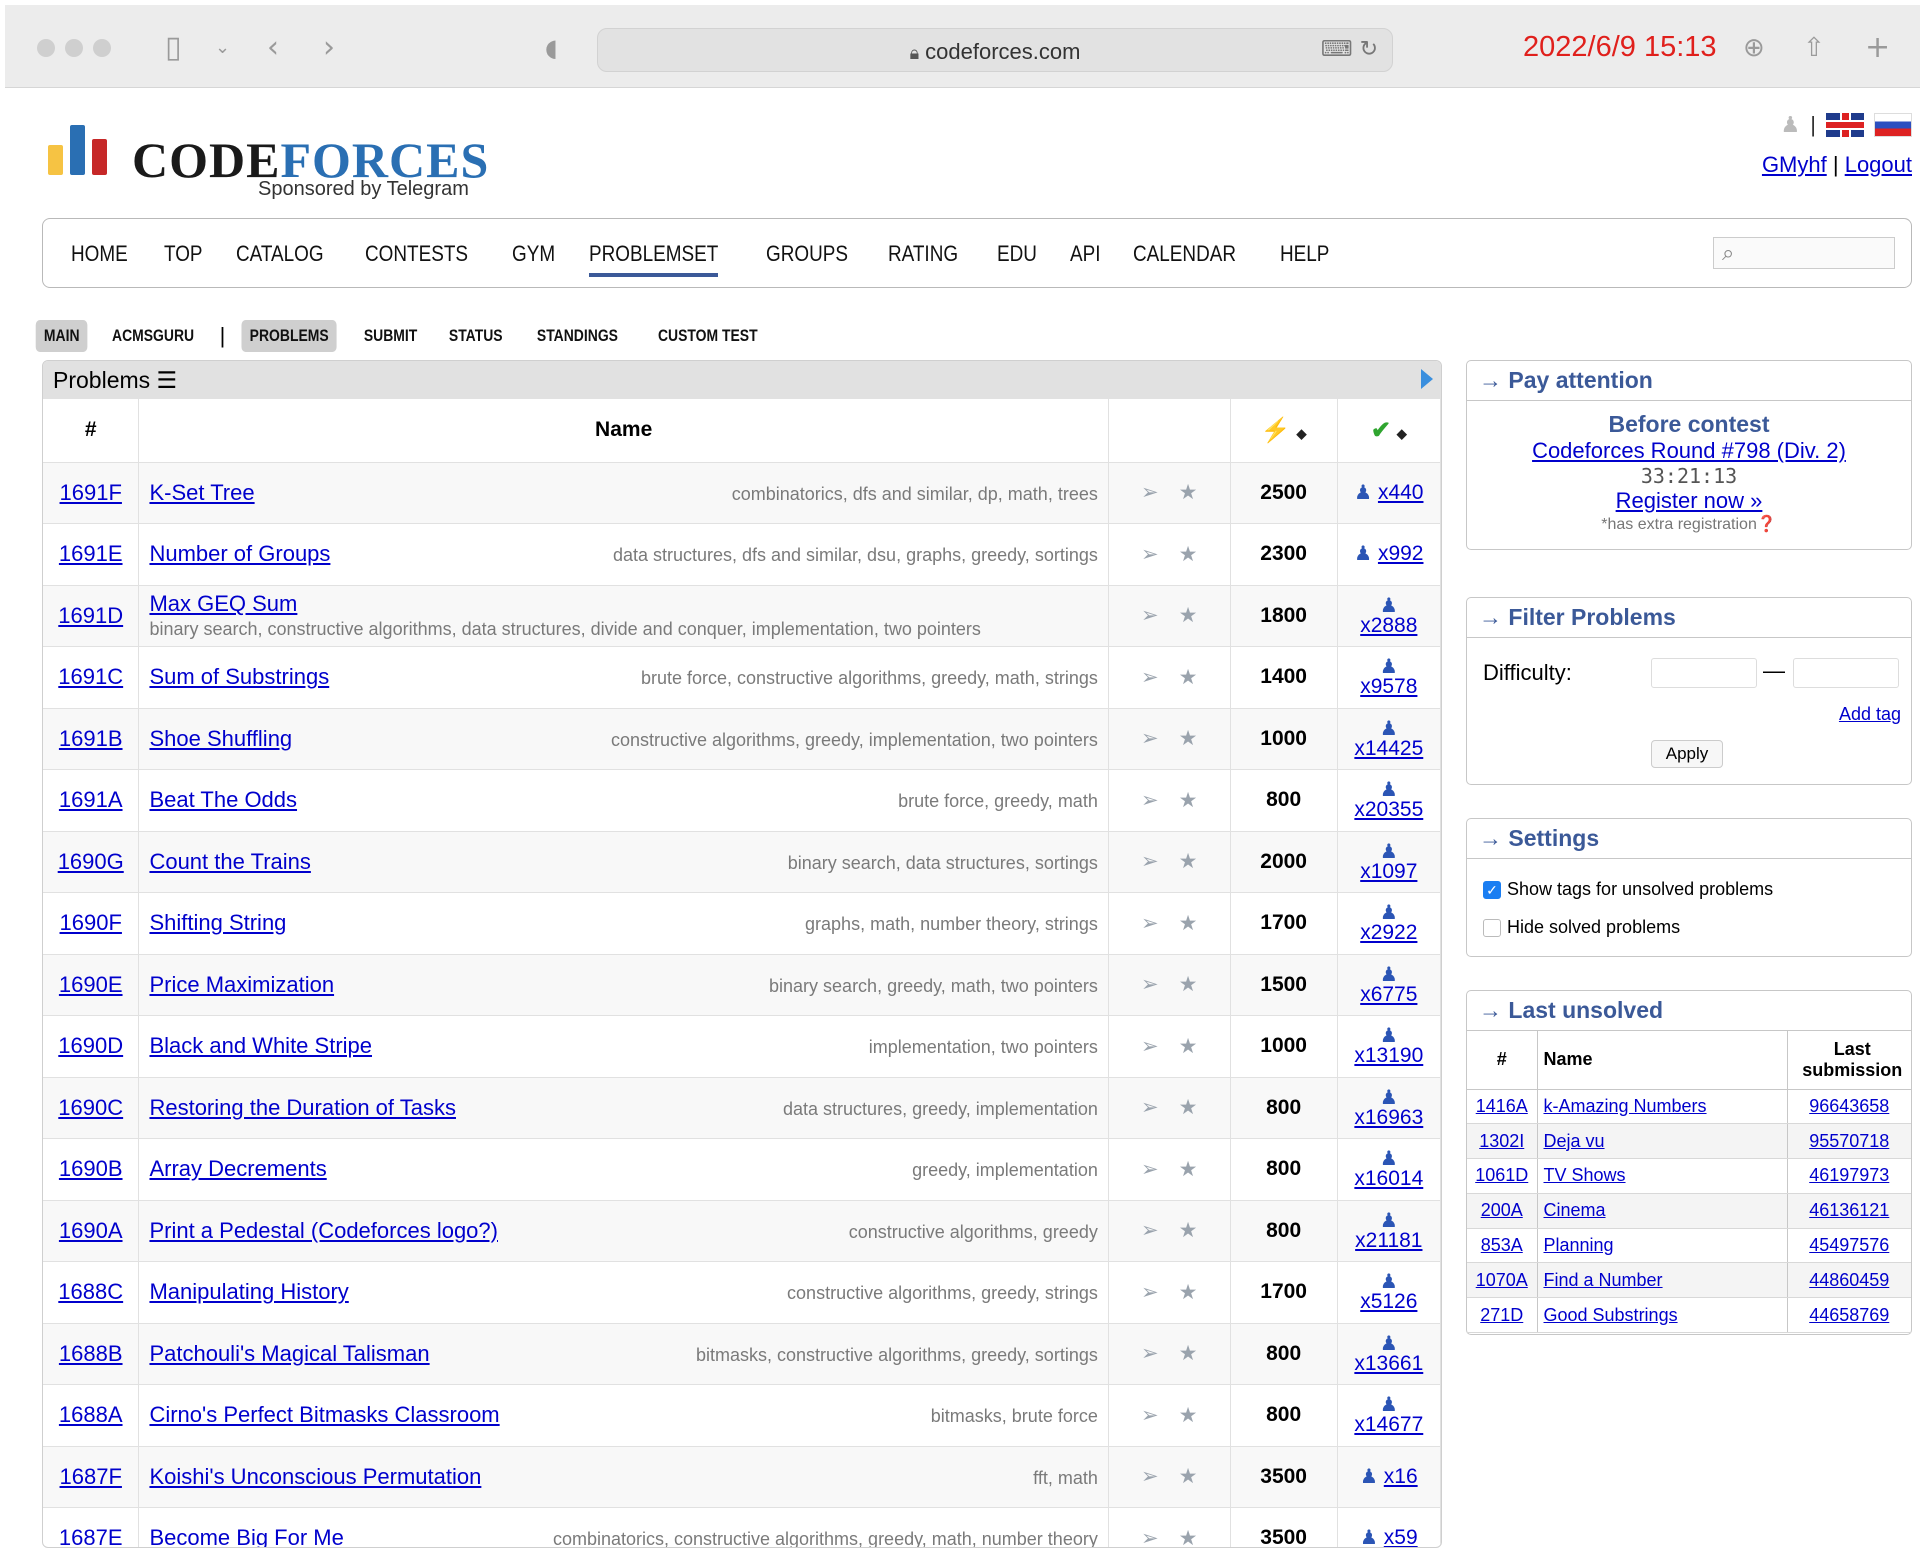  I want to click on russian-flag-icon, so click(1893, 125).